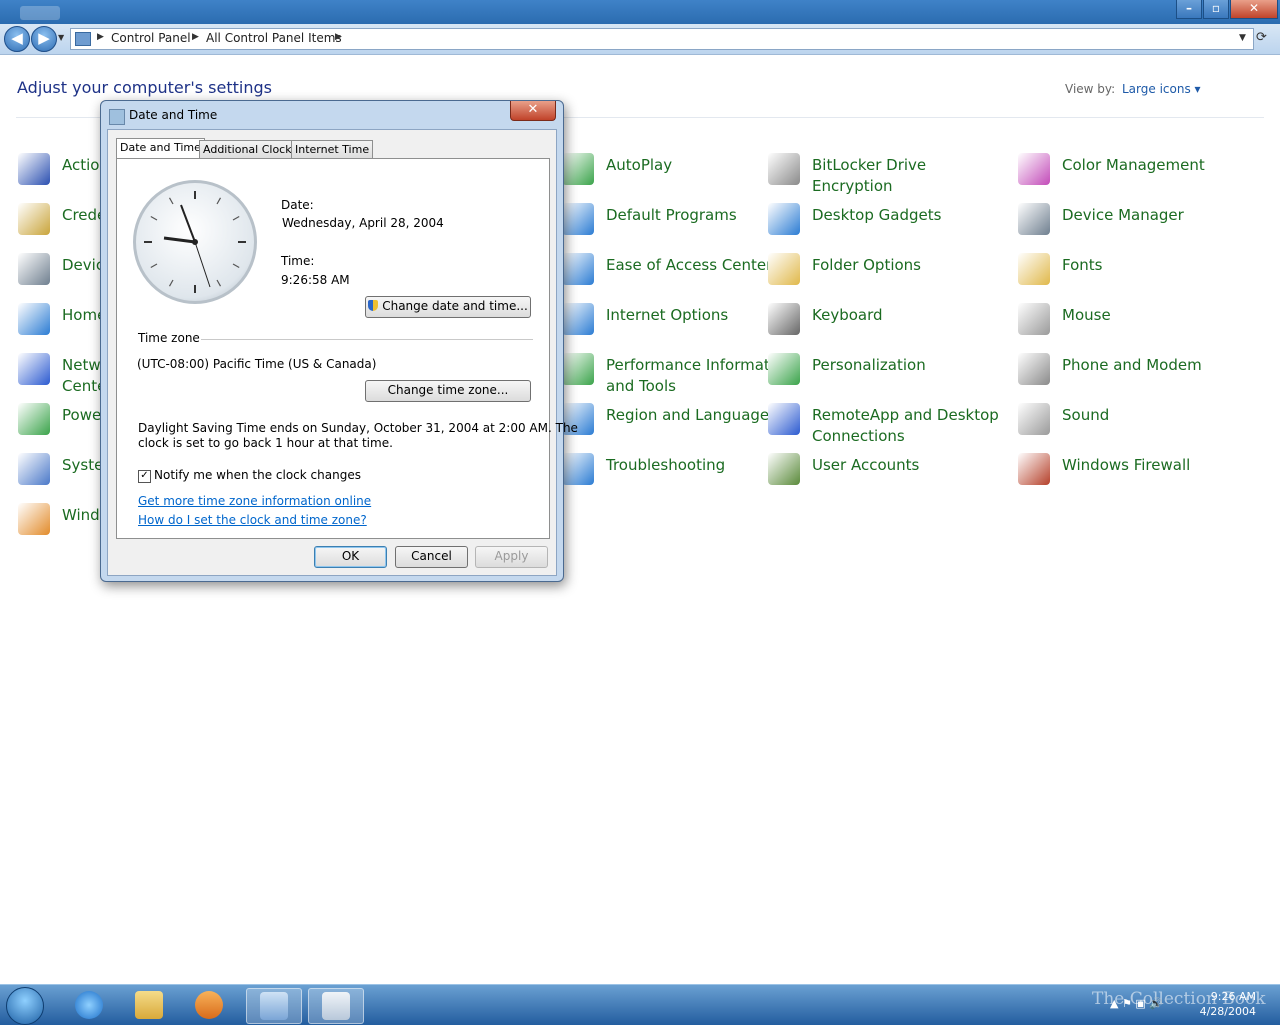 The image size is (1280, 1025). I want to click on control-panel-item: Troubleshooting, so click(682, 475).